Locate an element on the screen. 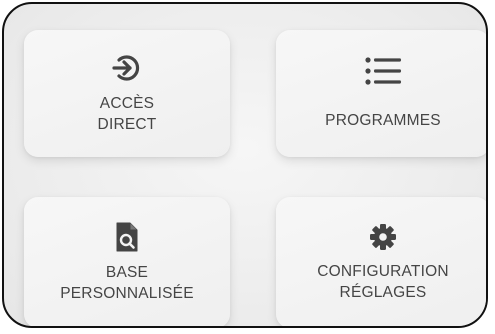 Image resolution: width=495 pixels, height=334 pixels. base-personnalisee-label: BASE PERSONNALISÉE is located at coordinates (127, 283).